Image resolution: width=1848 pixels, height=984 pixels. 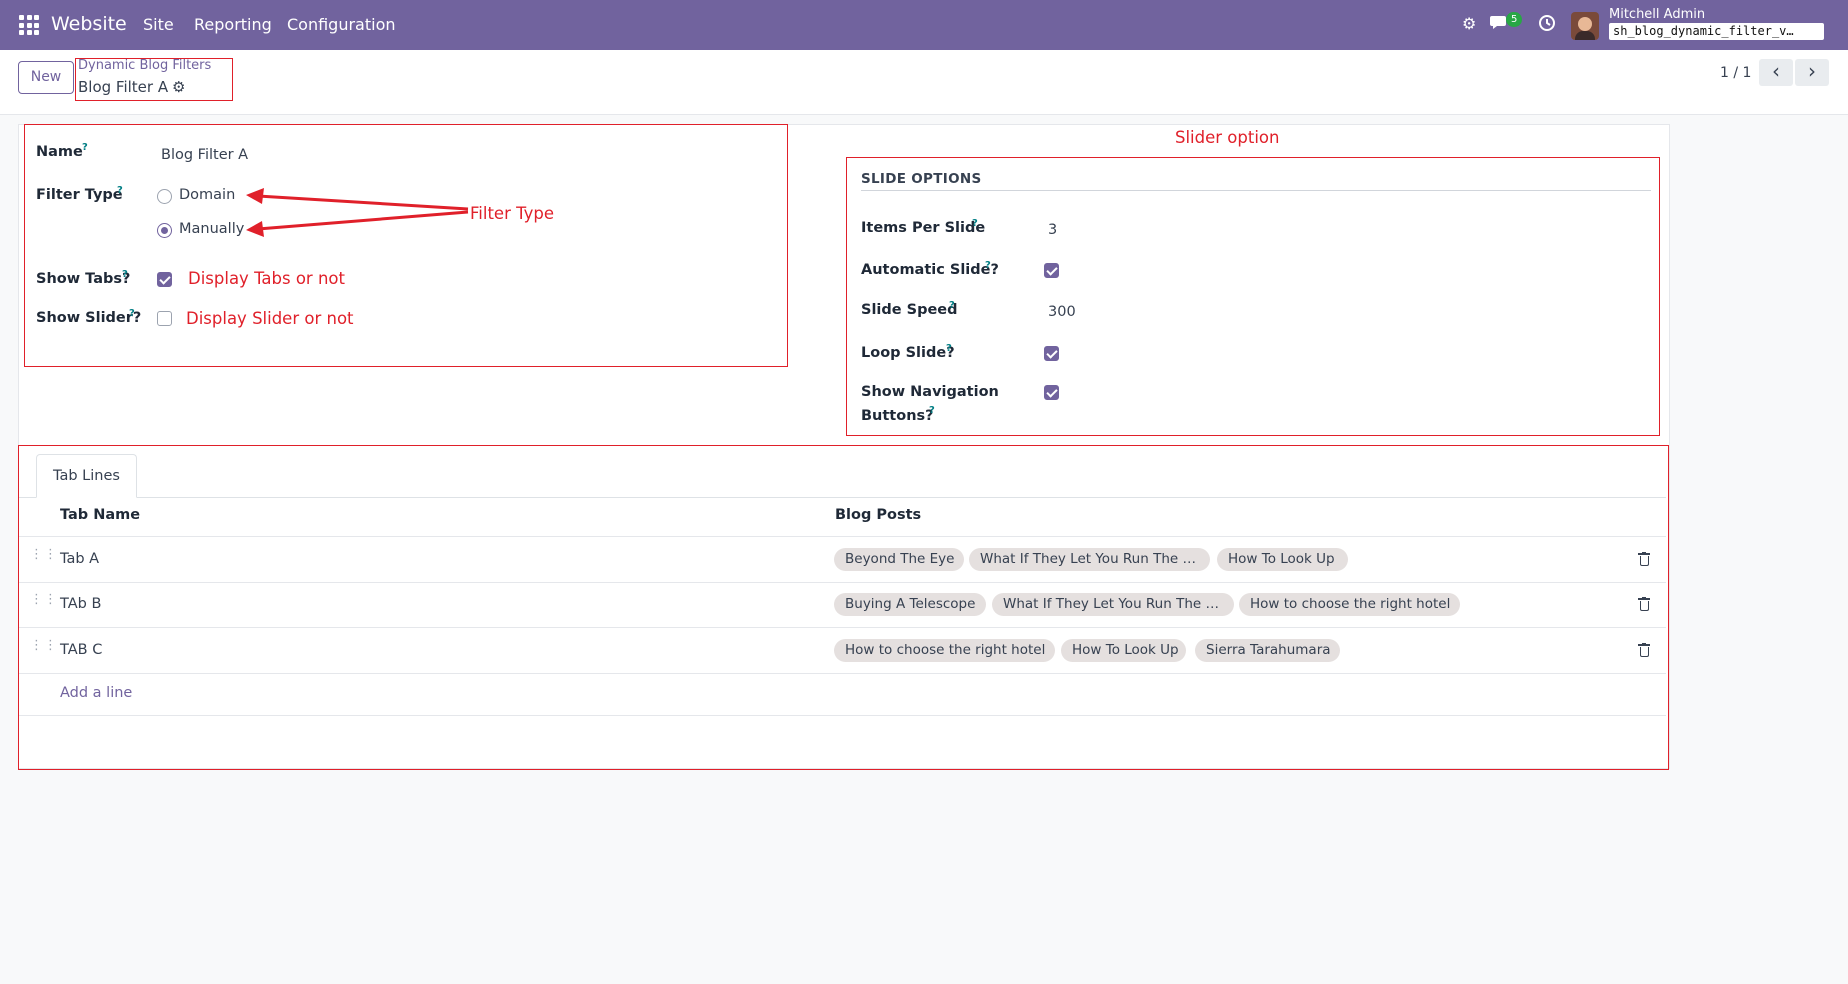 What do you see at coordinates (932, 410) in the screenshot?
I see `show-navigation-help-icon: ?` at bounding box center [932, 410].